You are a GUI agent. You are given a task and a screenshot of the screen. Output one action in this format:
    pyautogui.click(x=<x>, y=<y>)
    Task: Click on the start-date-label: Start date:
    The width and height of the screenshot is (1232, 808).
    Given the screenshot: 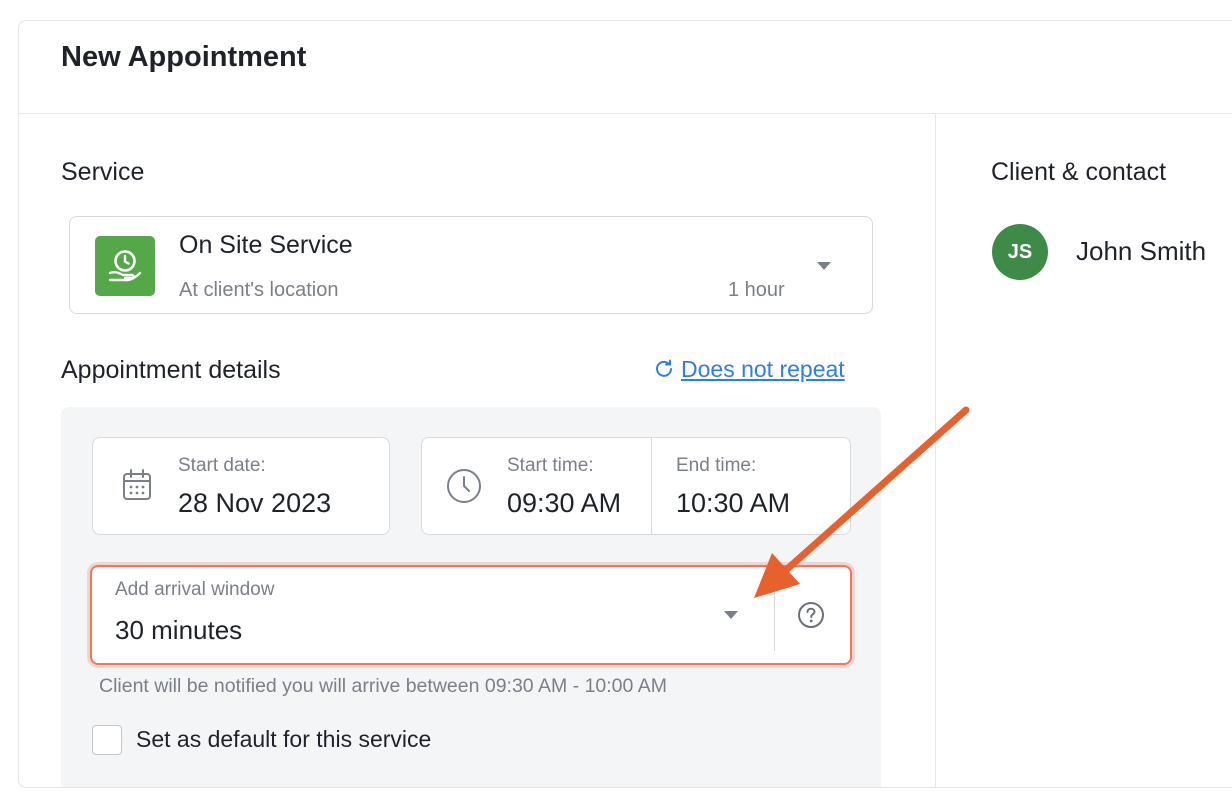 What is the action you would take?
    pyautogui.click(x=222, y=465)
    